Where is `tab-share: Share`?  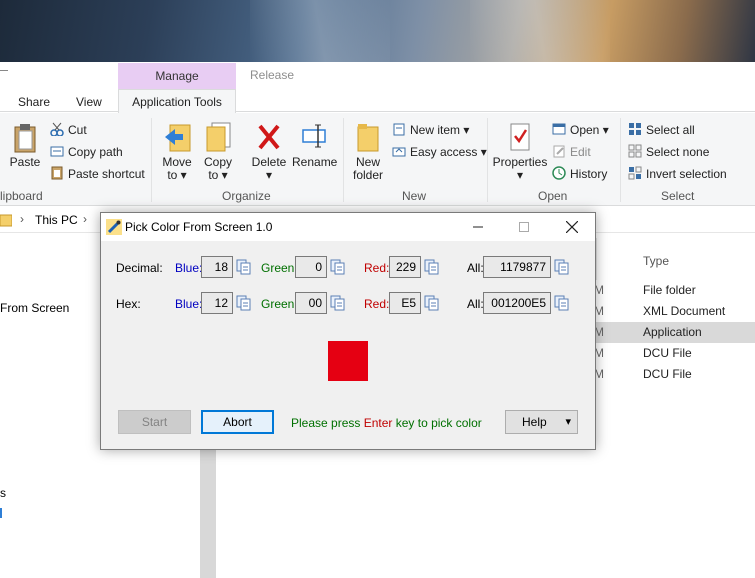
tab-share: Share is located at coordinates (34, 102).